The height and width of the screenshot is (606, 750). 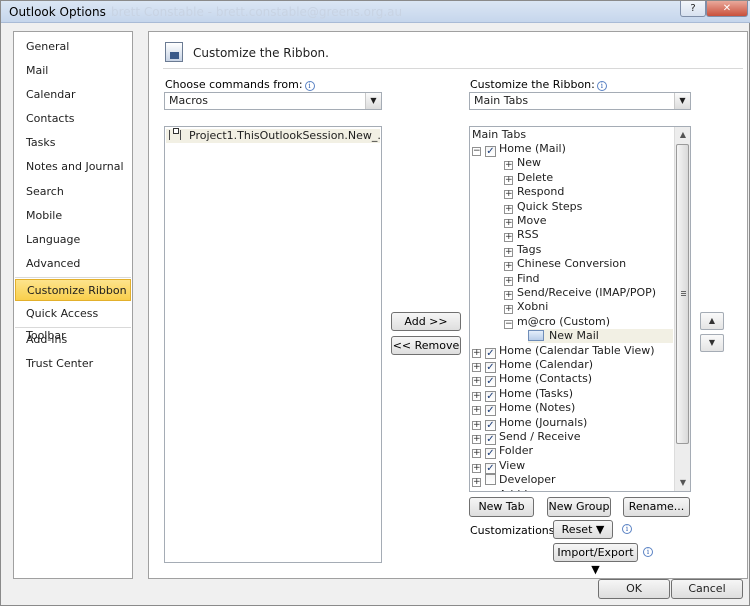 I want to click on nav-item-contacts: Contacts, so click(x=73, y=119).